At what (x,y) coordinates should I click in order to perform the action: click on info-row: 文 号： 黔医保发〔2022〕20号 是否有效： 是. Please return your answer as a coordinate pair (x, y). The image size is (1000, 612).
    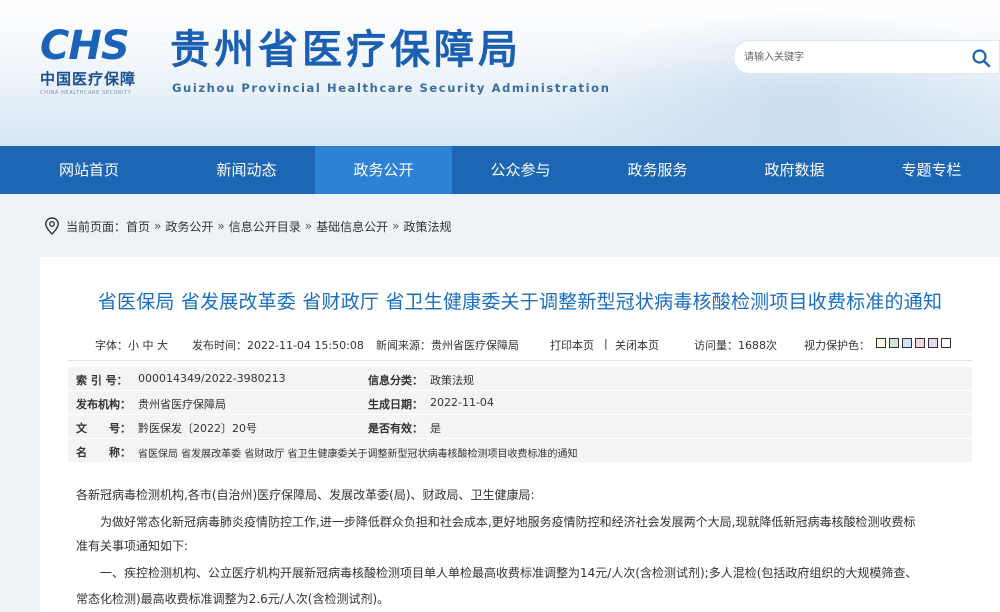
    Looking at the image, I should click on (520, 427).